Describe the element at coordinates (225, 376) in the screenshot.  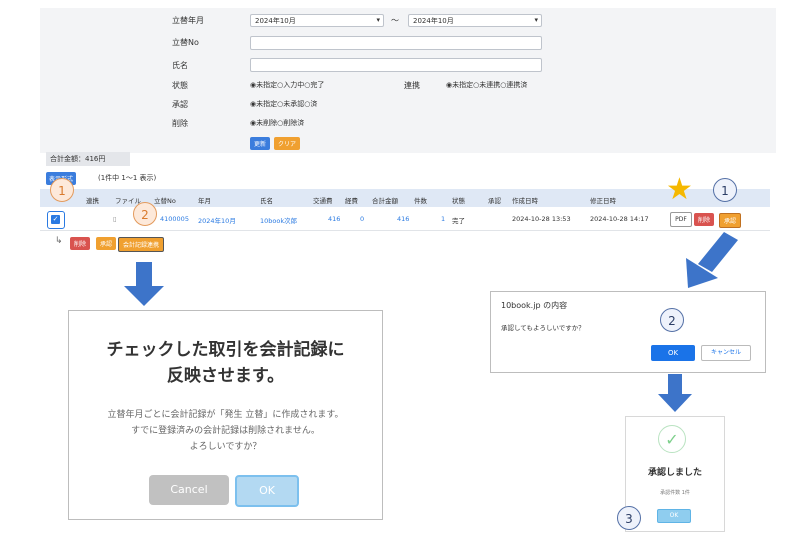
I see `dialog-title-line2: 反映させます。` at that location.